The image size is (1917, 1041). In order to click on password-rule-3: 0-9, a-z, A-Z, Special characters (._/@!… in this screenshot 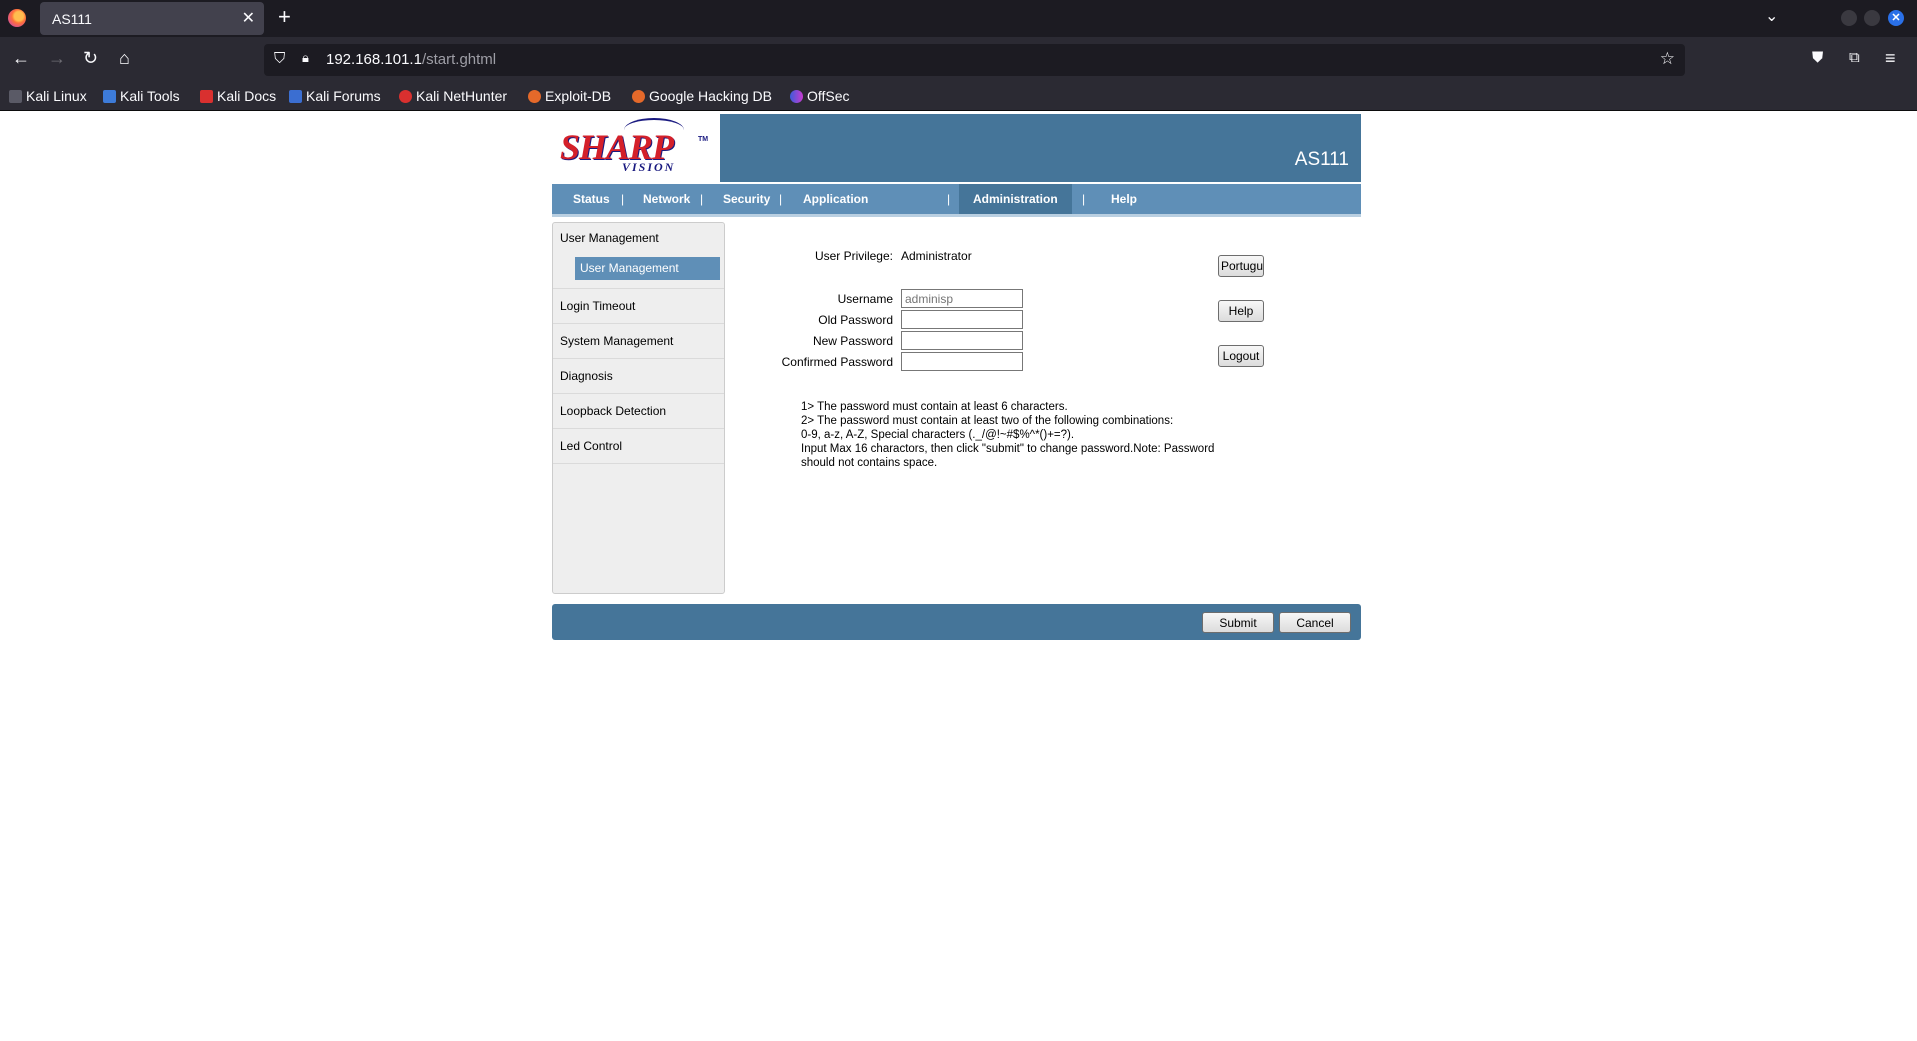, I will do `click(938, 435)`.